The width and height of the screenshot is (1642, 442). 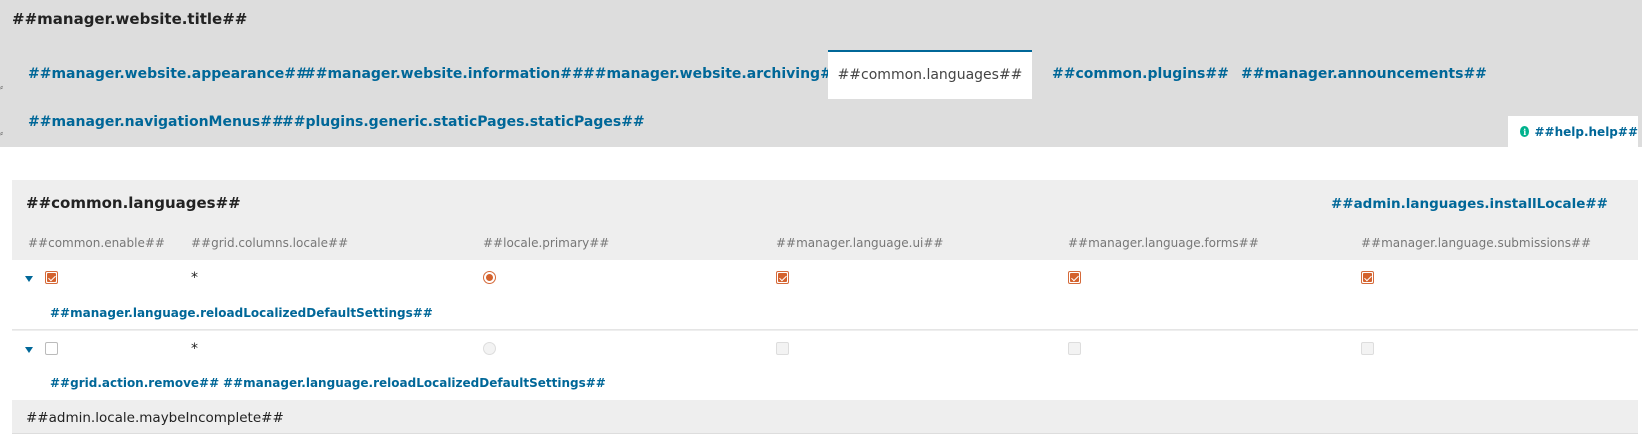 I want to click on column-header-forms: ##manager.language.forms##, so click(x=1163, y=243).